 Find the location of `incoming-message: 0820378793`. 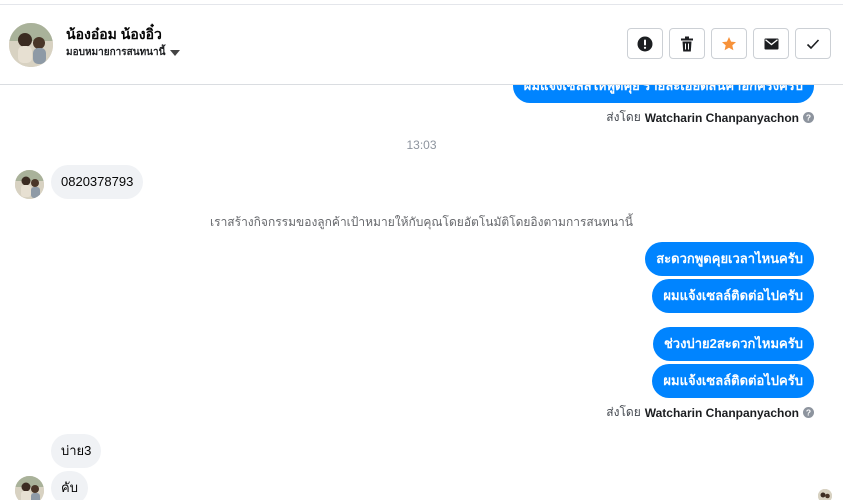

incoming-message: 0820378793 is located at coordinates (97, 182).